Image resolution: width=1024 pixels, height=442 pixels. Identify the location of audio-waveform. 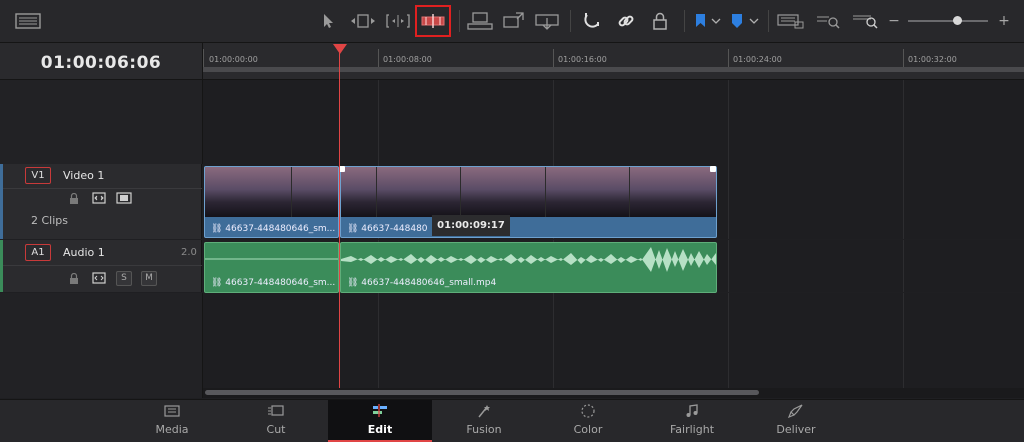
(528, 260).